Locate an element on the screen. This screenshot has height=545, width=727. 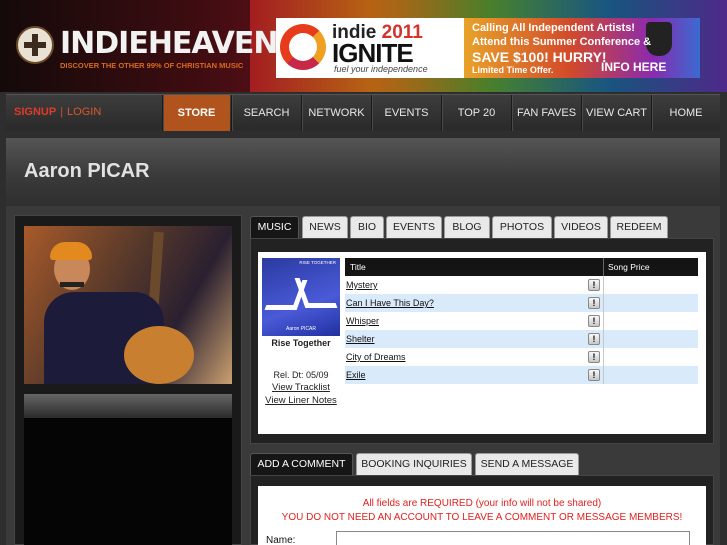
track-title-link: City of Dreams is located at coordinates (376, 357).